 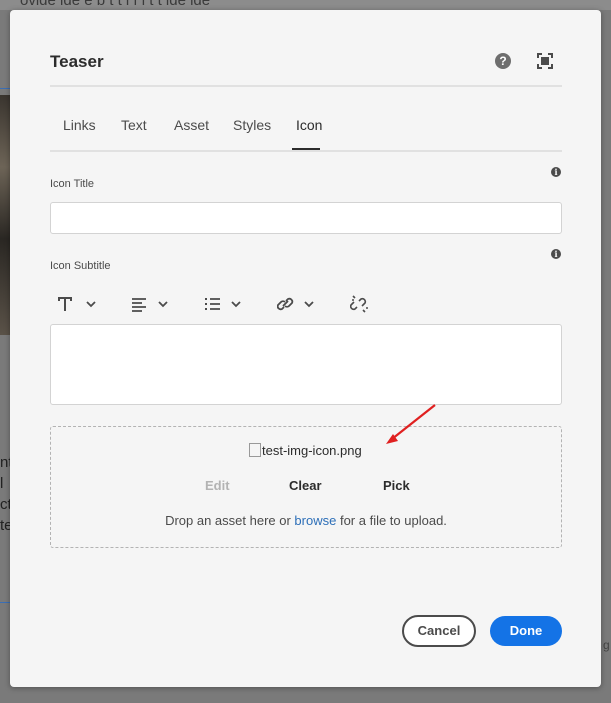 I want to click on link-icon, so click(x=297, y=304).